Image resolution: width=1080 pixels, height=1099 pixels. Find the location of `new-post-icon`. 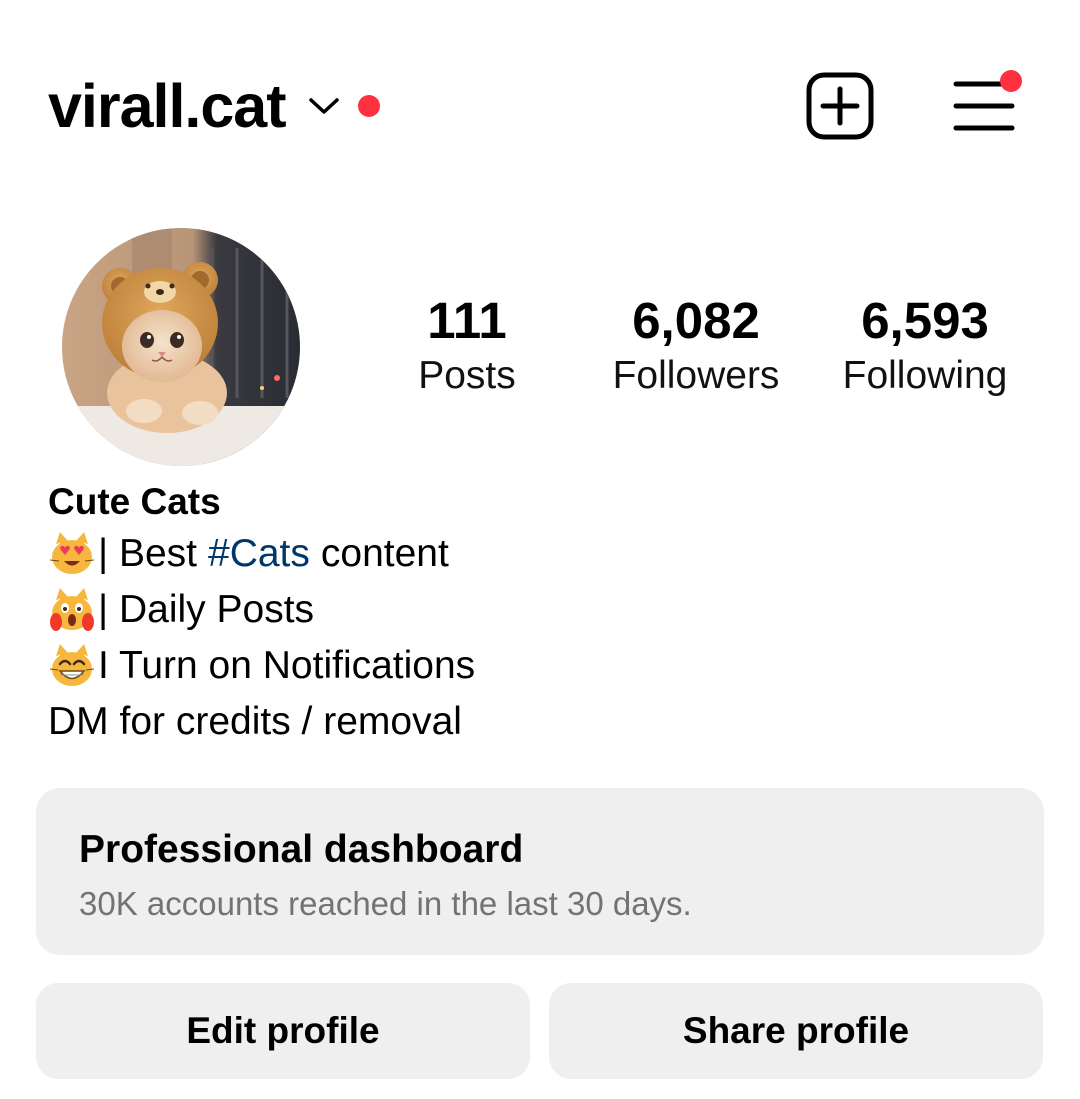

new-post-icon is located at coordinates (840, 106).